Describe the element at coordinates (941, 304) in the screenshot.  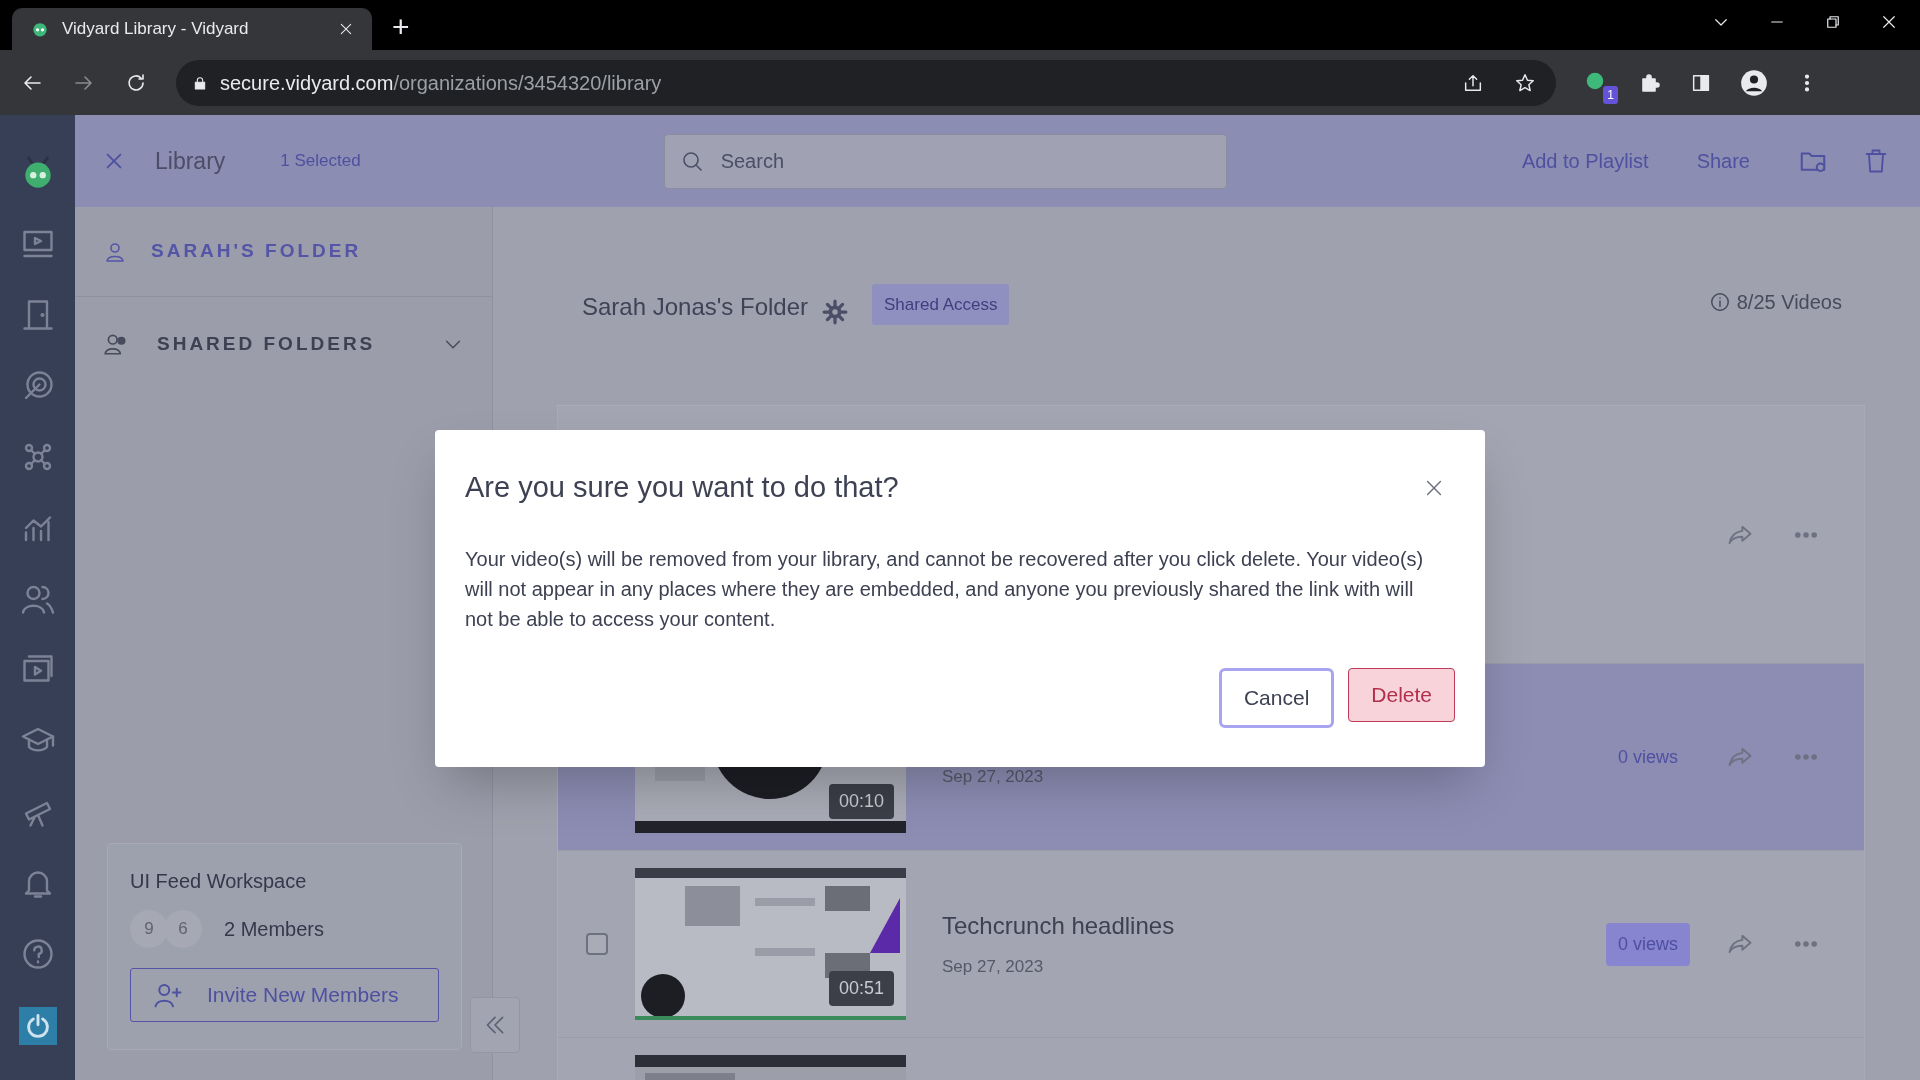
I see `access-badge: Shared Access` at that location.